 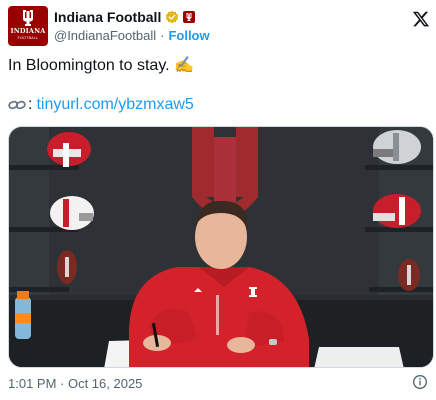 What do you see at coordinates (23, 315) in the screenshot?
I see `water-bottle` at bounding box center [23, 315].